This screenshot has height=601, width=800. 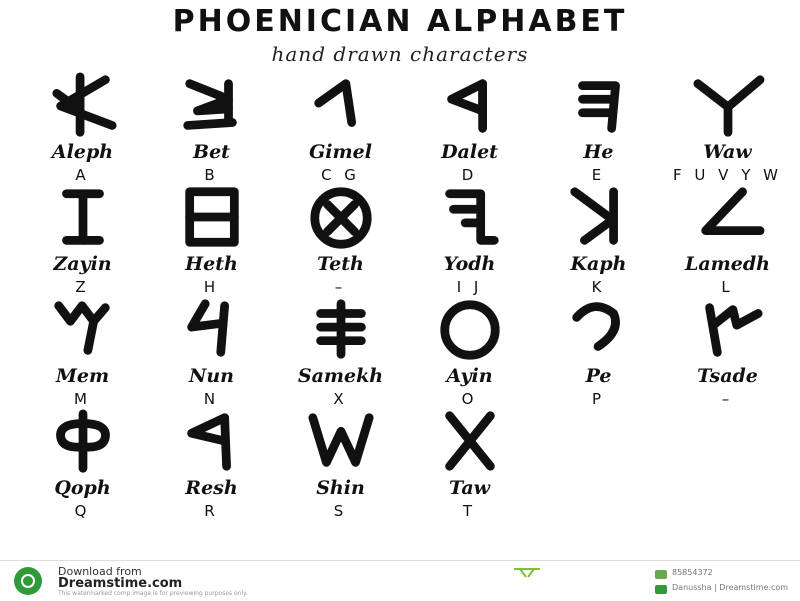 What do you see at coordinates (469, 287) in the screenshot?
I see `latin-equivalent: I J` at bounding box center [469, 287].